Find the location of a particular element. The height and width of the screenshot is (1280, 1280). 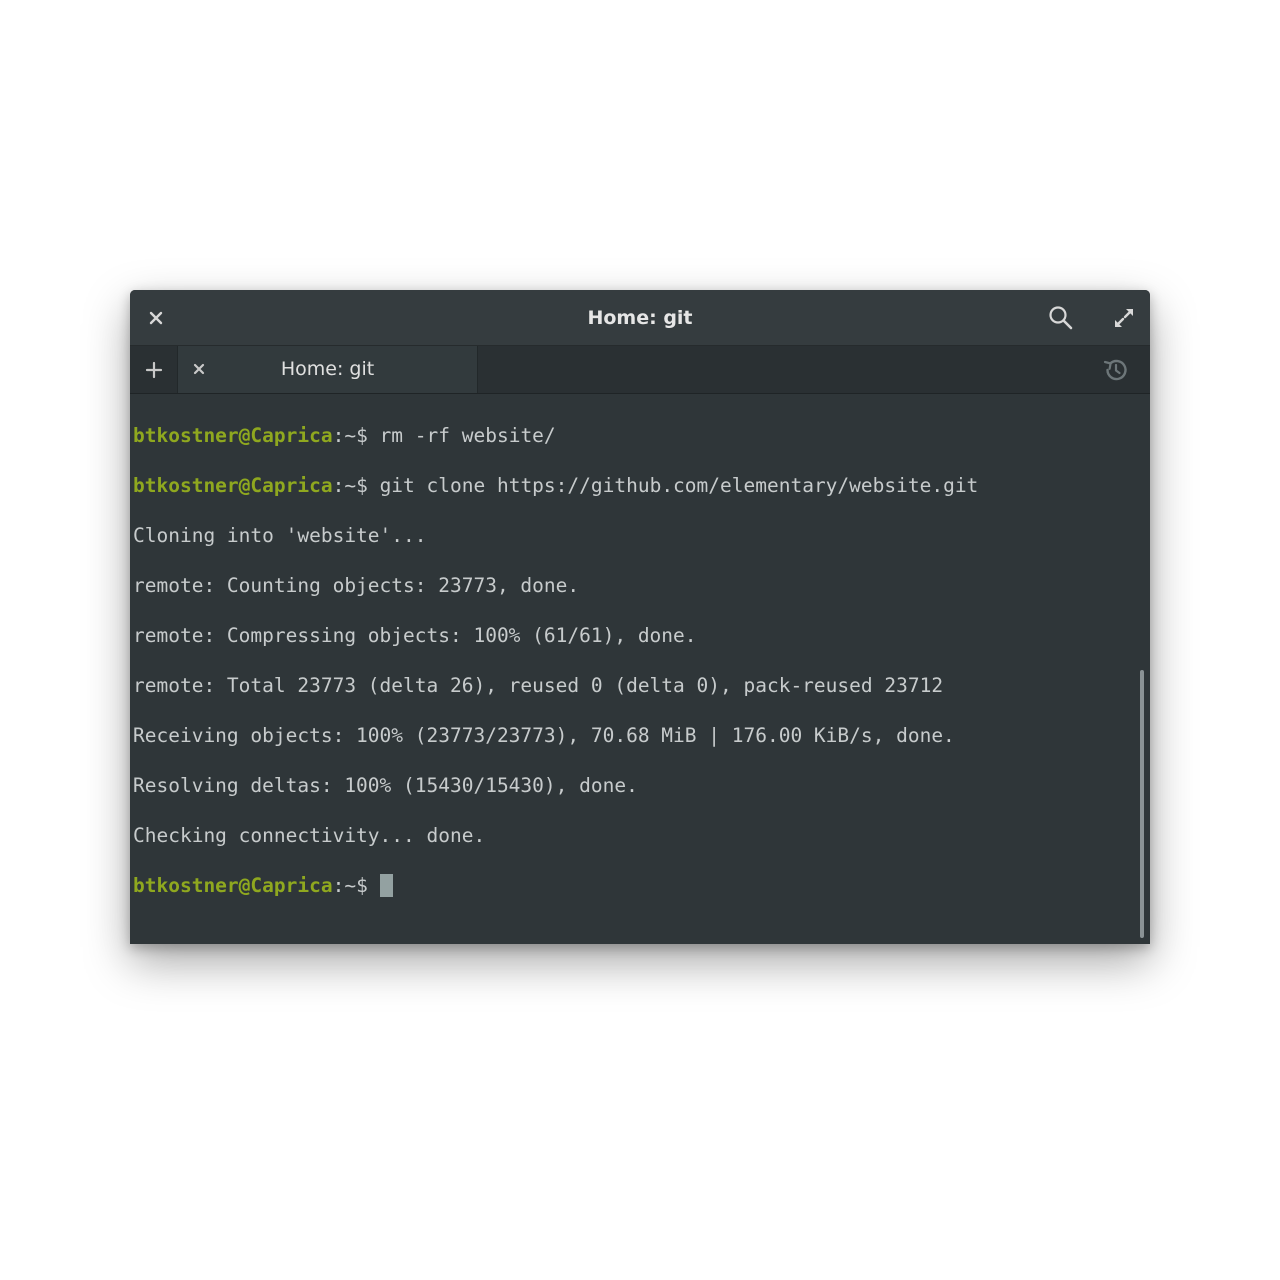

search-icon is located at coordinates (1061, 318).